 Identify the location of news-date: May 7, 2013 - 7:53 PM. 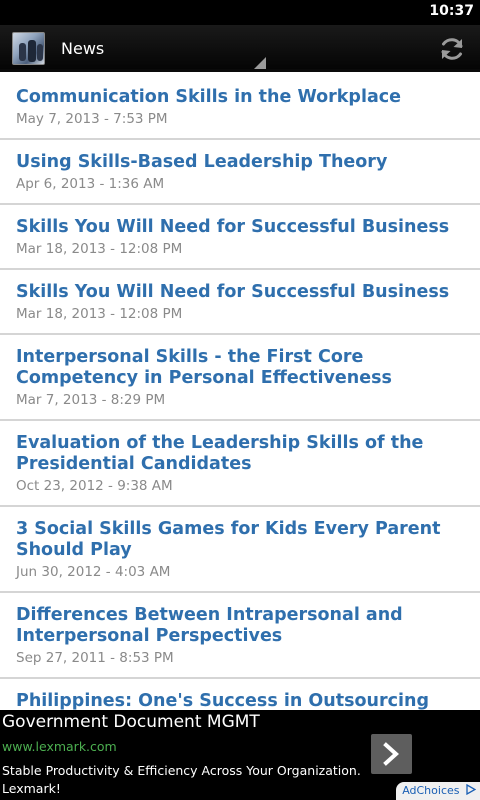
(92, 119).